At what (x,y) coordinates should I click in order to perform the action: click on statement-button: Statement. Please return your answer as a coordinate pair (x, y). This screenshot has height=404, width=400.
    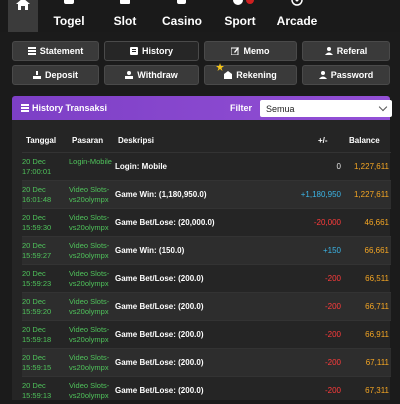
    Looking at the image, I should click on (55, 51).